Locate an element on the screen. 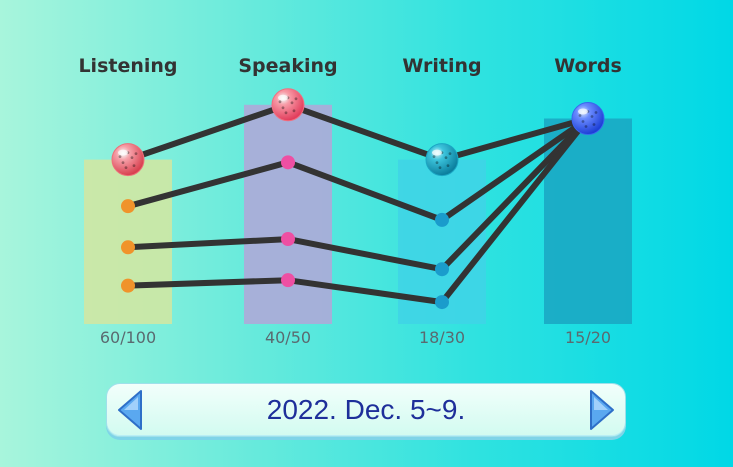  category-label-writing: Writing is located at coordinates (441, 66).